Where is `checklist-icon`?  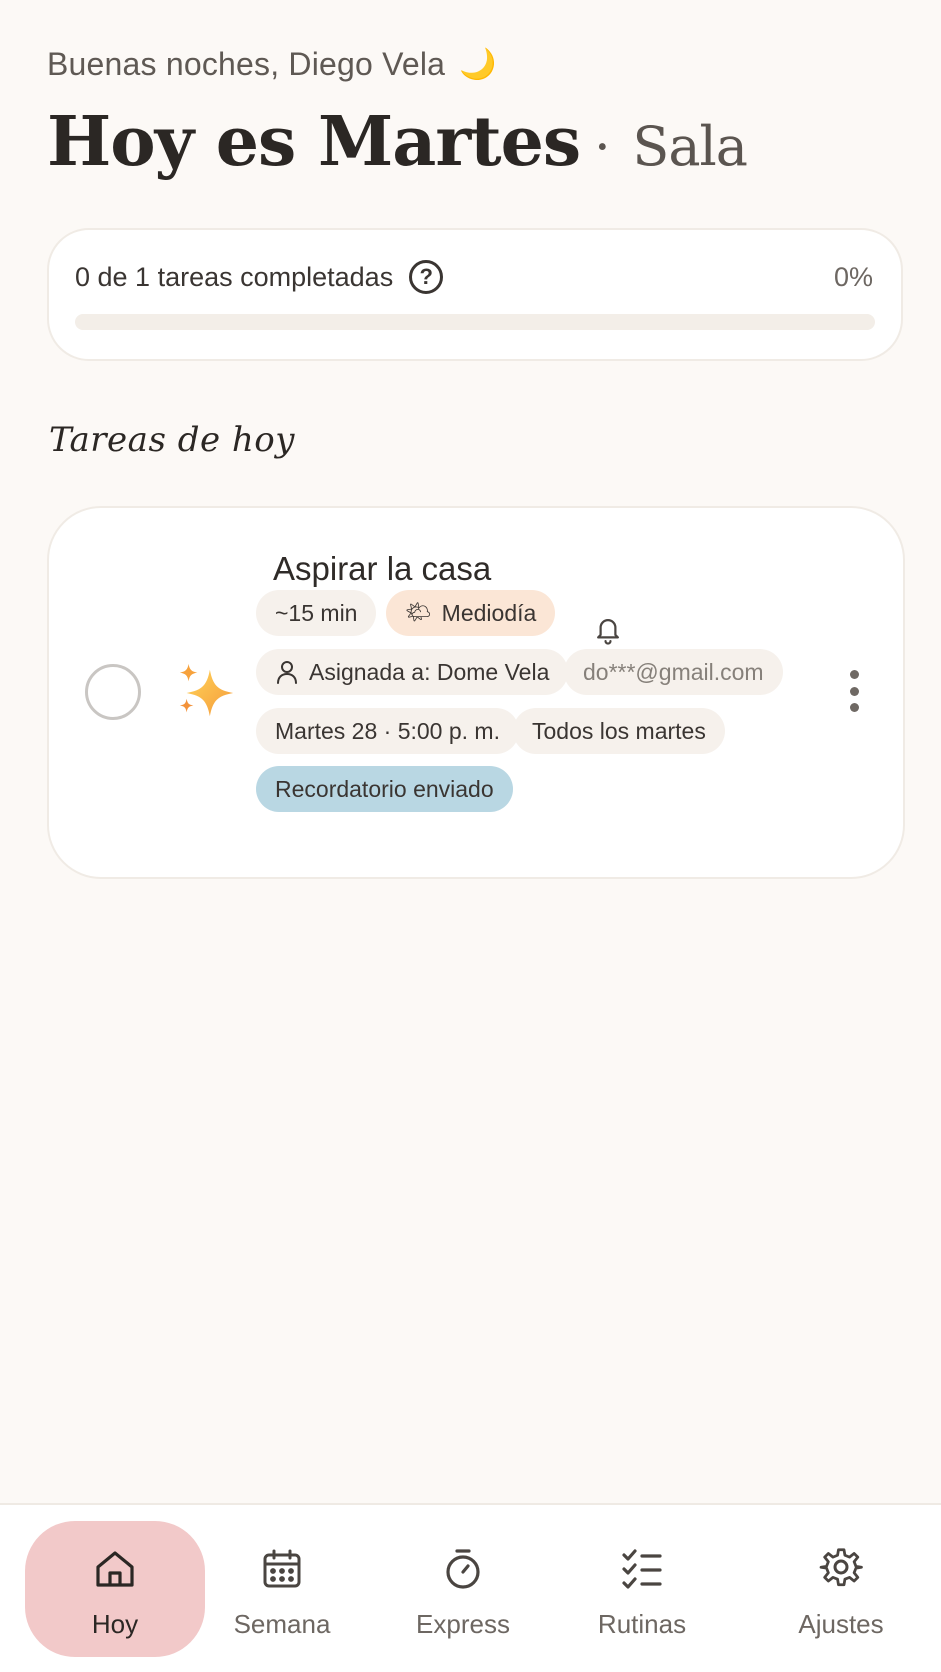 checklist-icon is located at coordinates (642, 1569).